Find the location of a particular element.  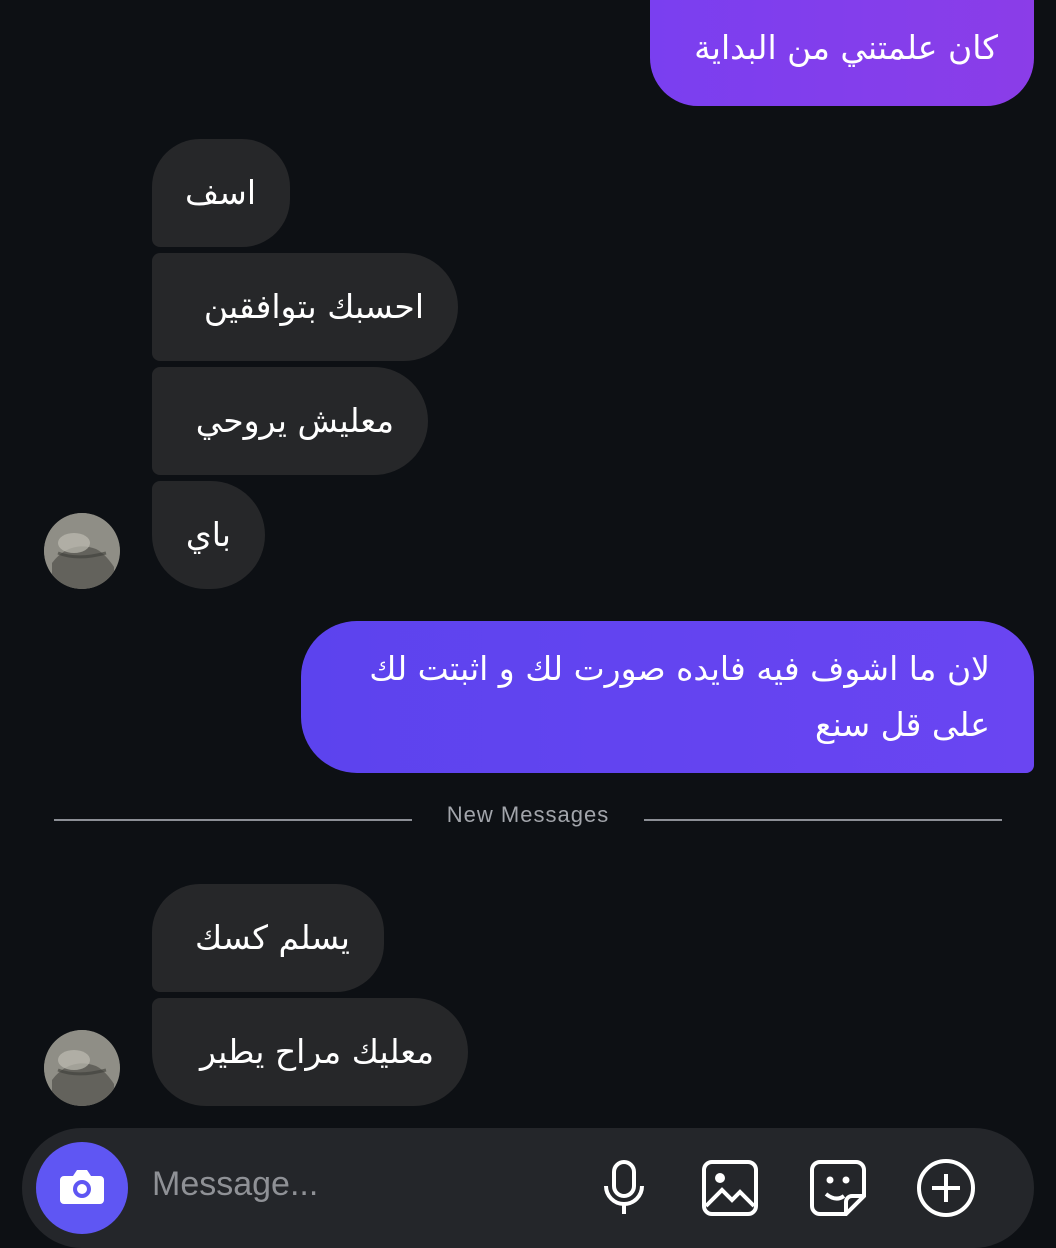

new-messages-label: New Messages is located at coordinates (528, 814).